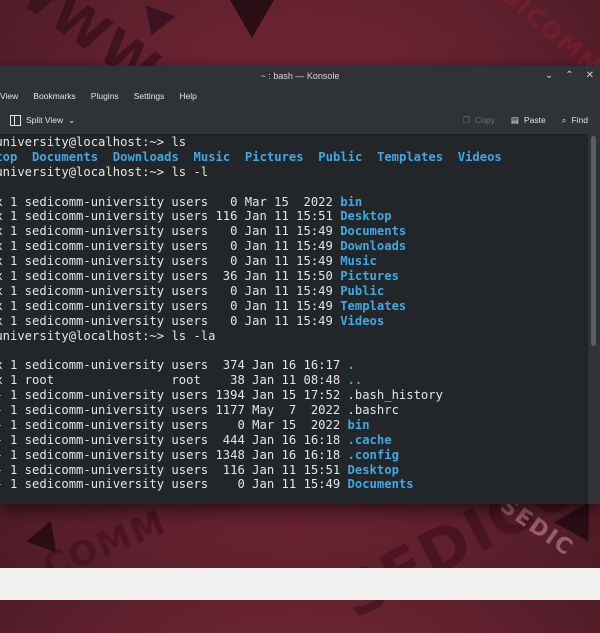 Image resolution: width=600 pixels, height=633 pixels. I want to click on split-view-icon, so click(15, 120).